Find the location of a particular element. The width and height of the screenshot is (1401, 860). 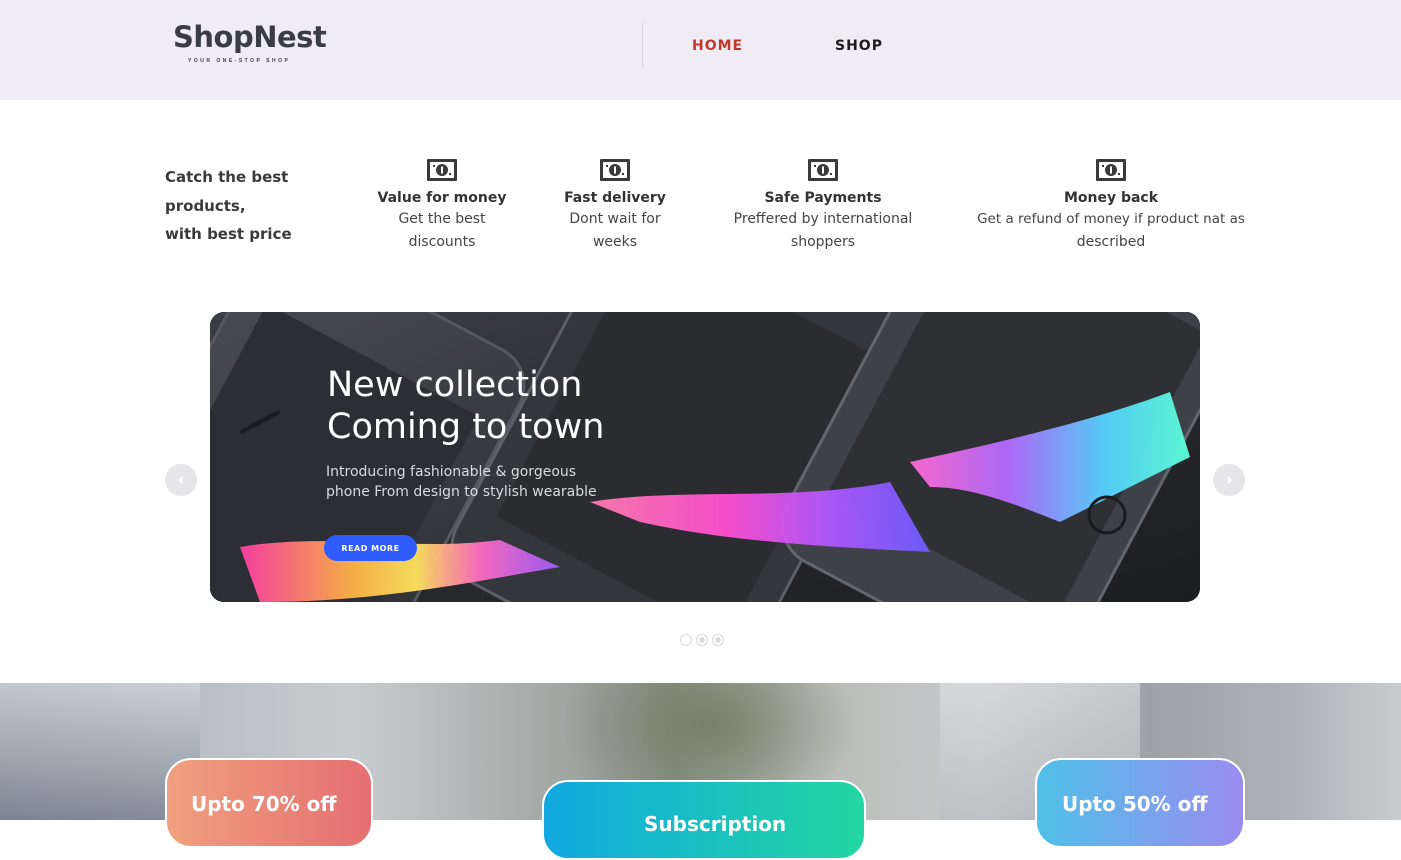

slider-next-button: › is located at coordinates (1229, 480).